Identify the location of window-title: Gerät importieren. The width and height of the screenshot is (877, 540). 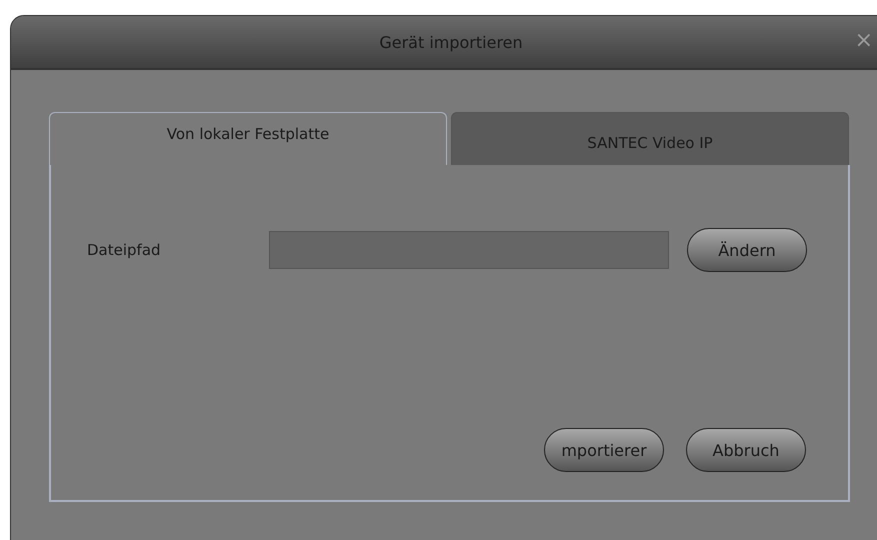
(451, 42).